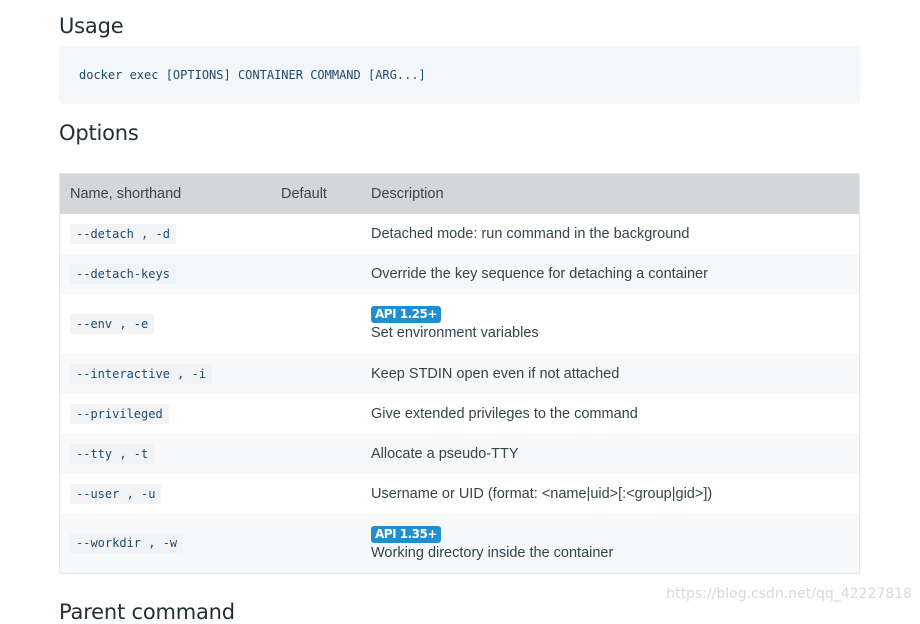 This screenshot has height=624, width=920. I want to click on option-name: --interactive , -i, so click(141, 373).